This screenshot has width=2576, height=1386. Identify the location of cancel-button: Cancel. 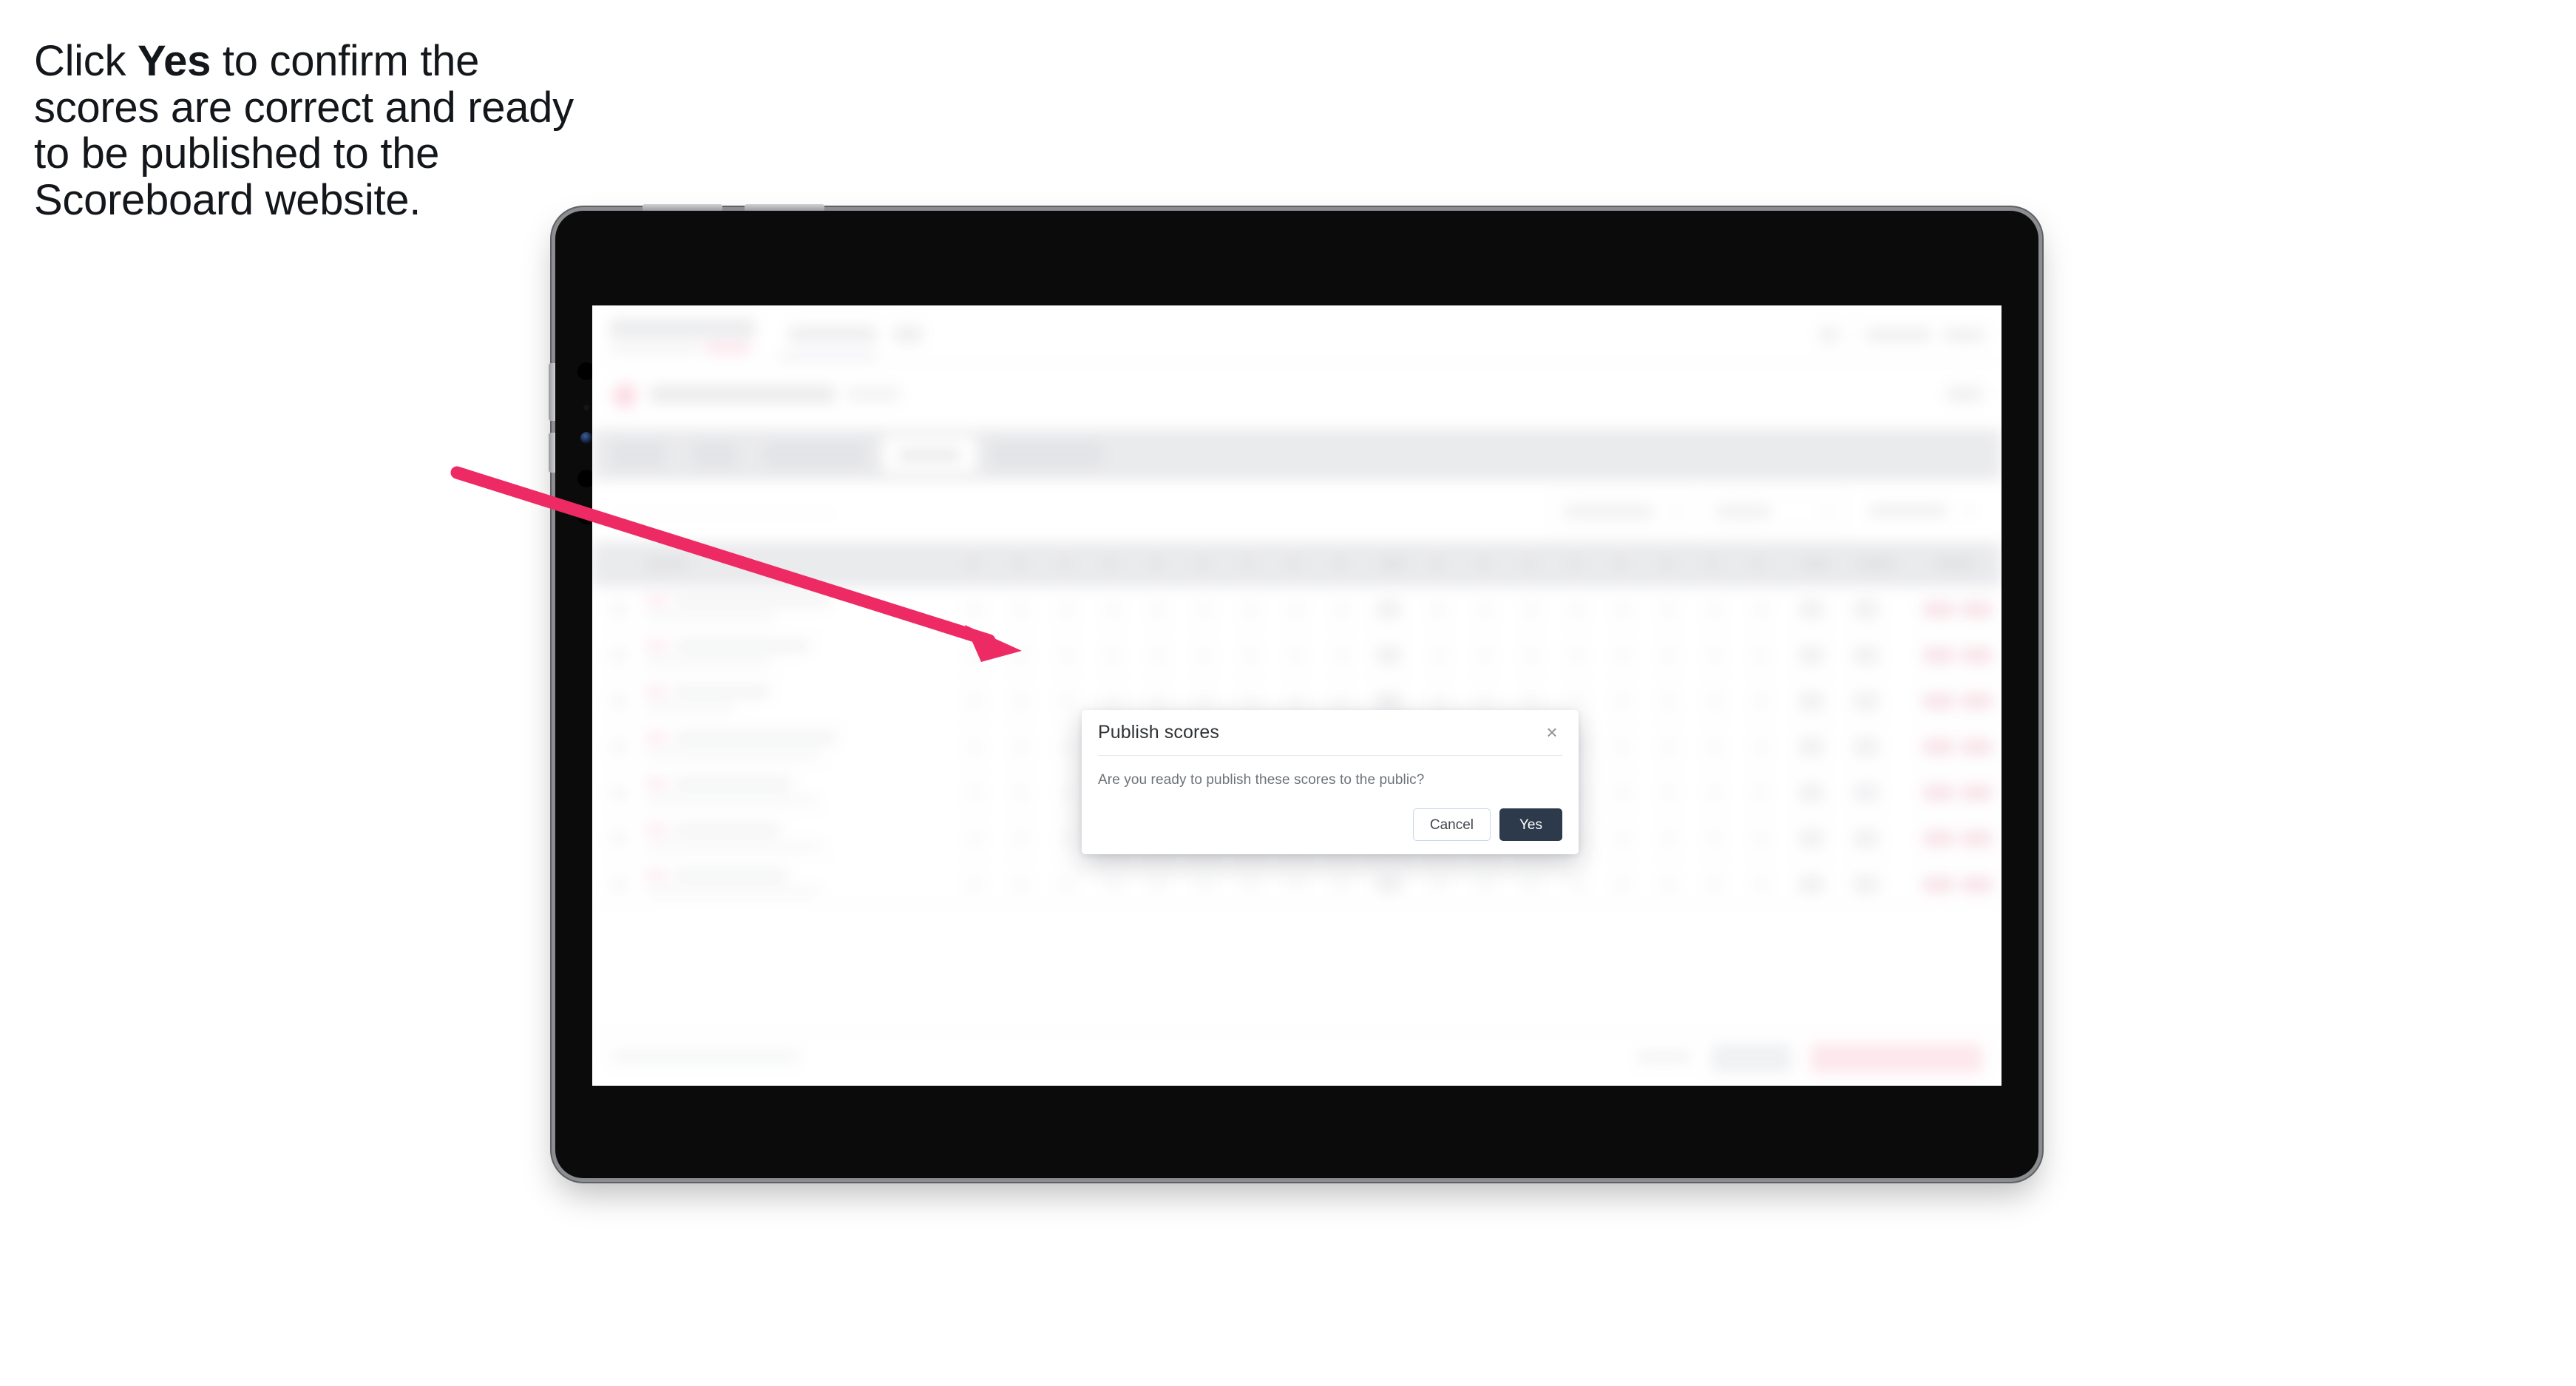
(1451, 824).